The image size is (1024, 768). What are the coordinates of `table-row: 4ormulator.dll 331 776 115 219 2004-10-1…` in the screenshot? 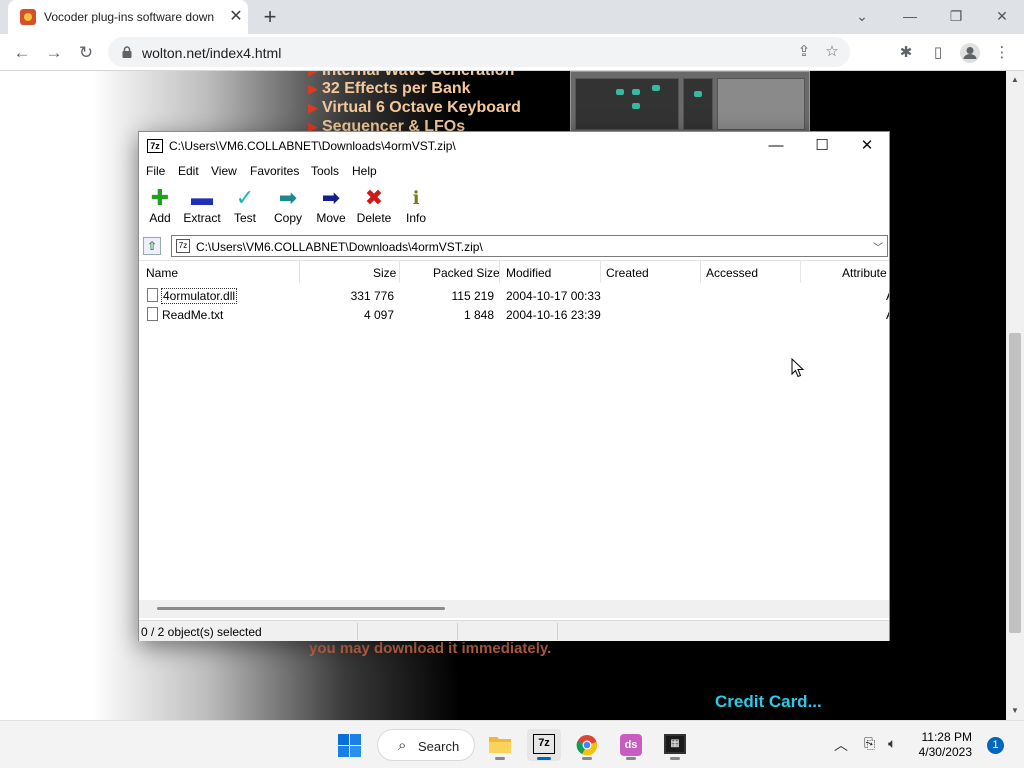 It's located at (514, 295).